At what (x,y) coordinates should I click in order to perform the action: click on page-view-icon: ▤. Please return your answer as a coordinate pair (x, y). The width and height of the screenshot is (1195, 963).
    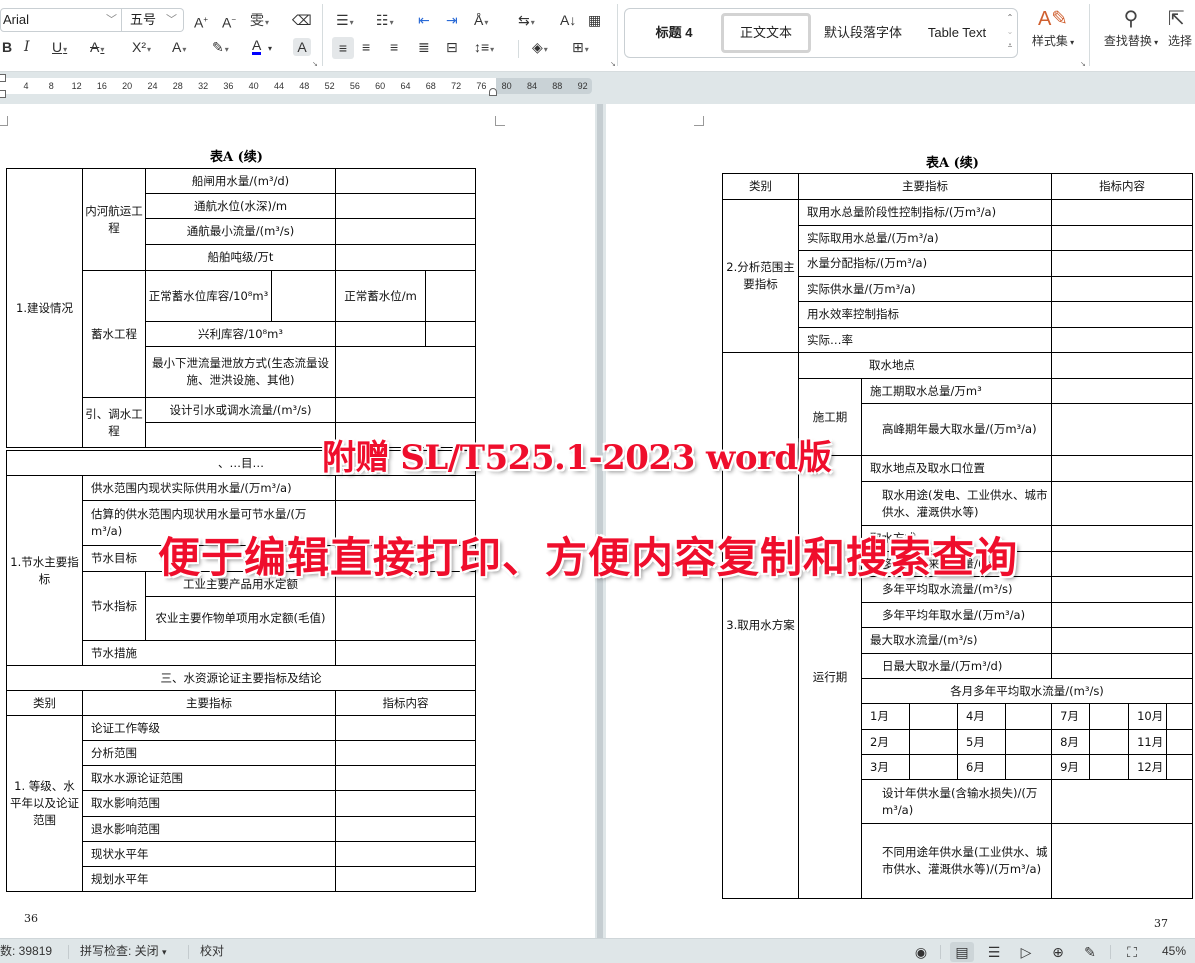
    Looking at the image, I should click on (962, 952).